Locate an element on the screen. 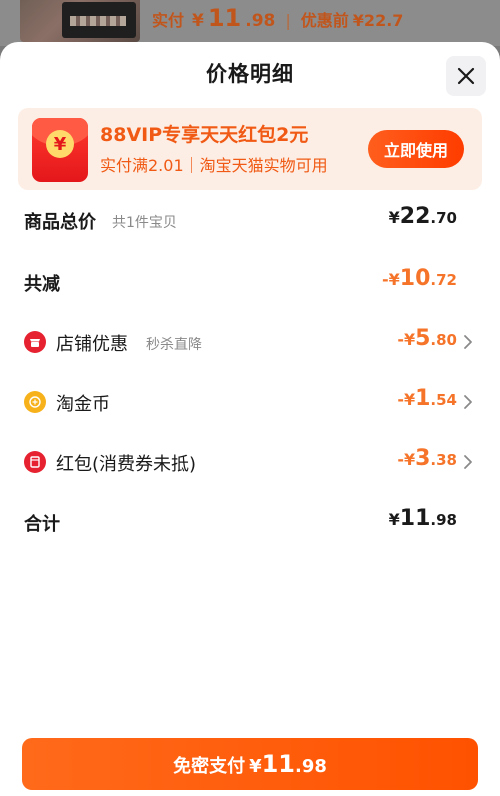 The width and height of the screenshot is (500, 796). gold-coin-icon is located at coordinates (35, 402).